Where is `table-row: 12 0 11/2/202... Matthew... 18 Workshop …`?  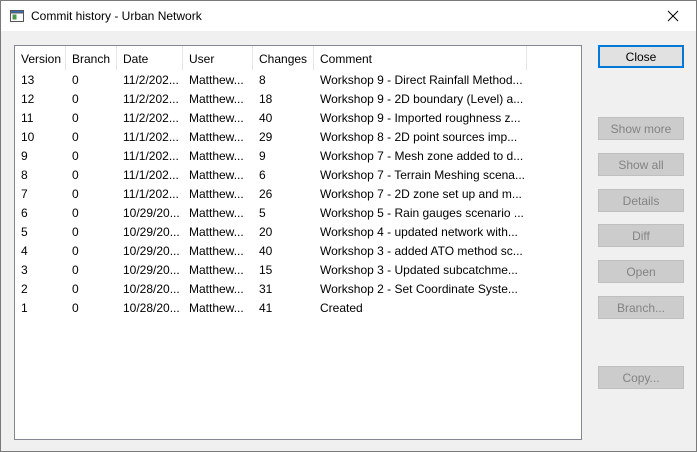
table-row: 12 0 11/2/202... Matthew... 18 Workshop … is located at coordinates (298, 99).